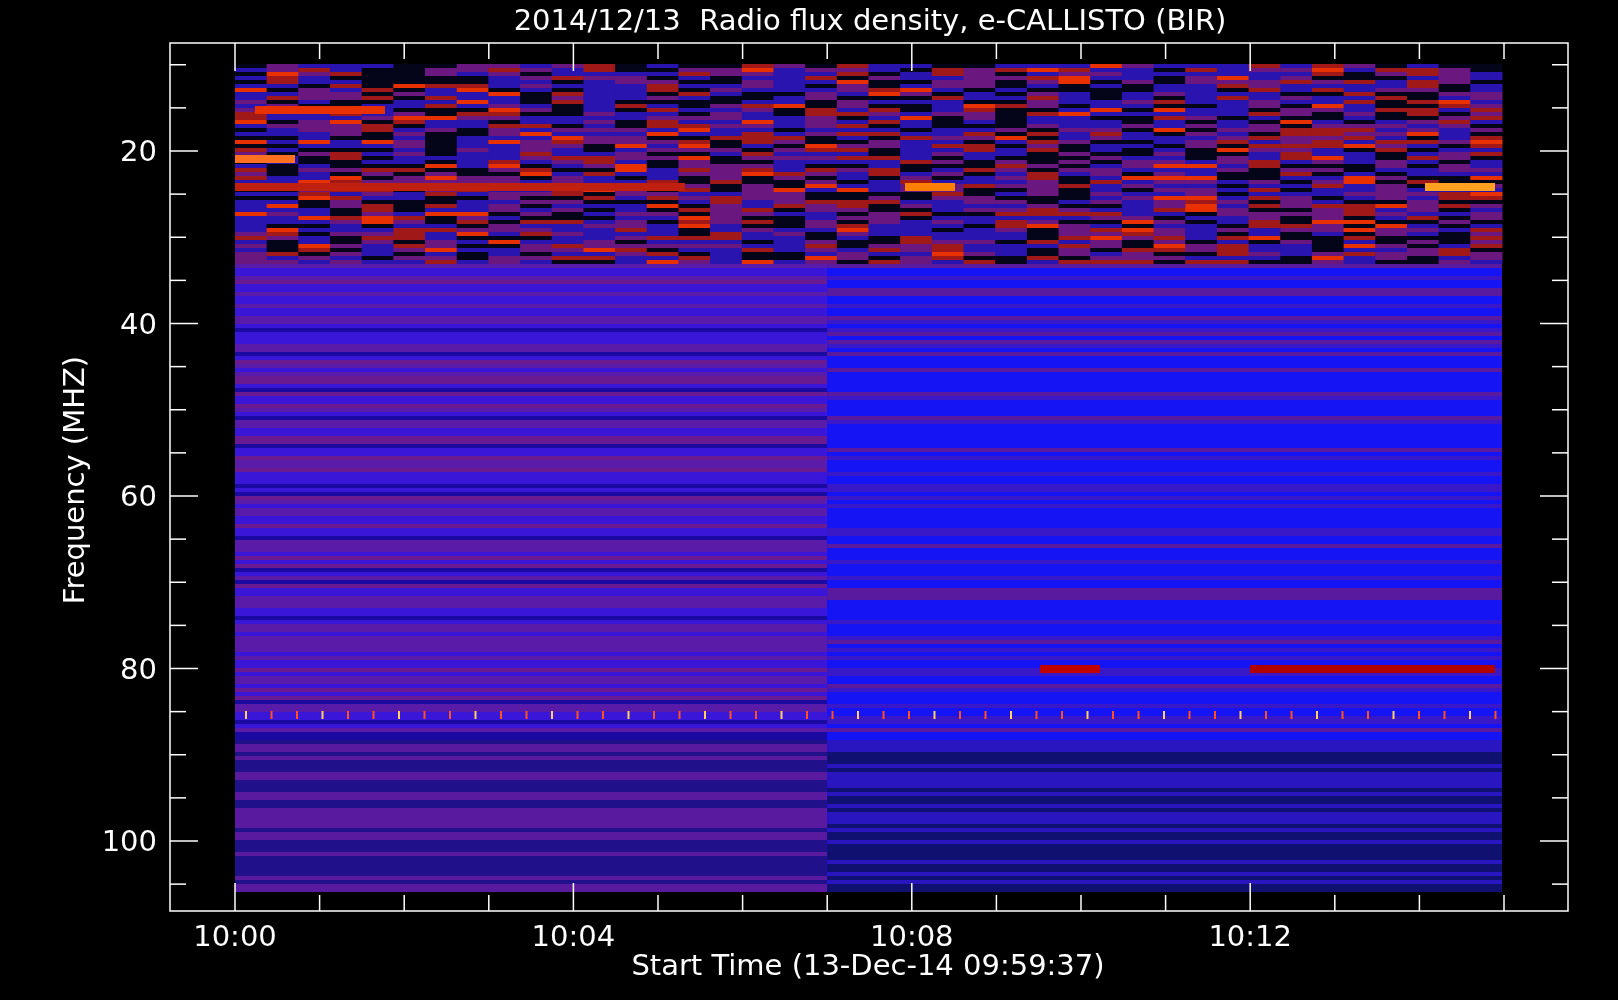  Describe the element at coordinates (870, 20) in the screenshot. I see `chart-title: 2014/12/13 Radio flux density, e-CALLISTO (BIR)` at that location.